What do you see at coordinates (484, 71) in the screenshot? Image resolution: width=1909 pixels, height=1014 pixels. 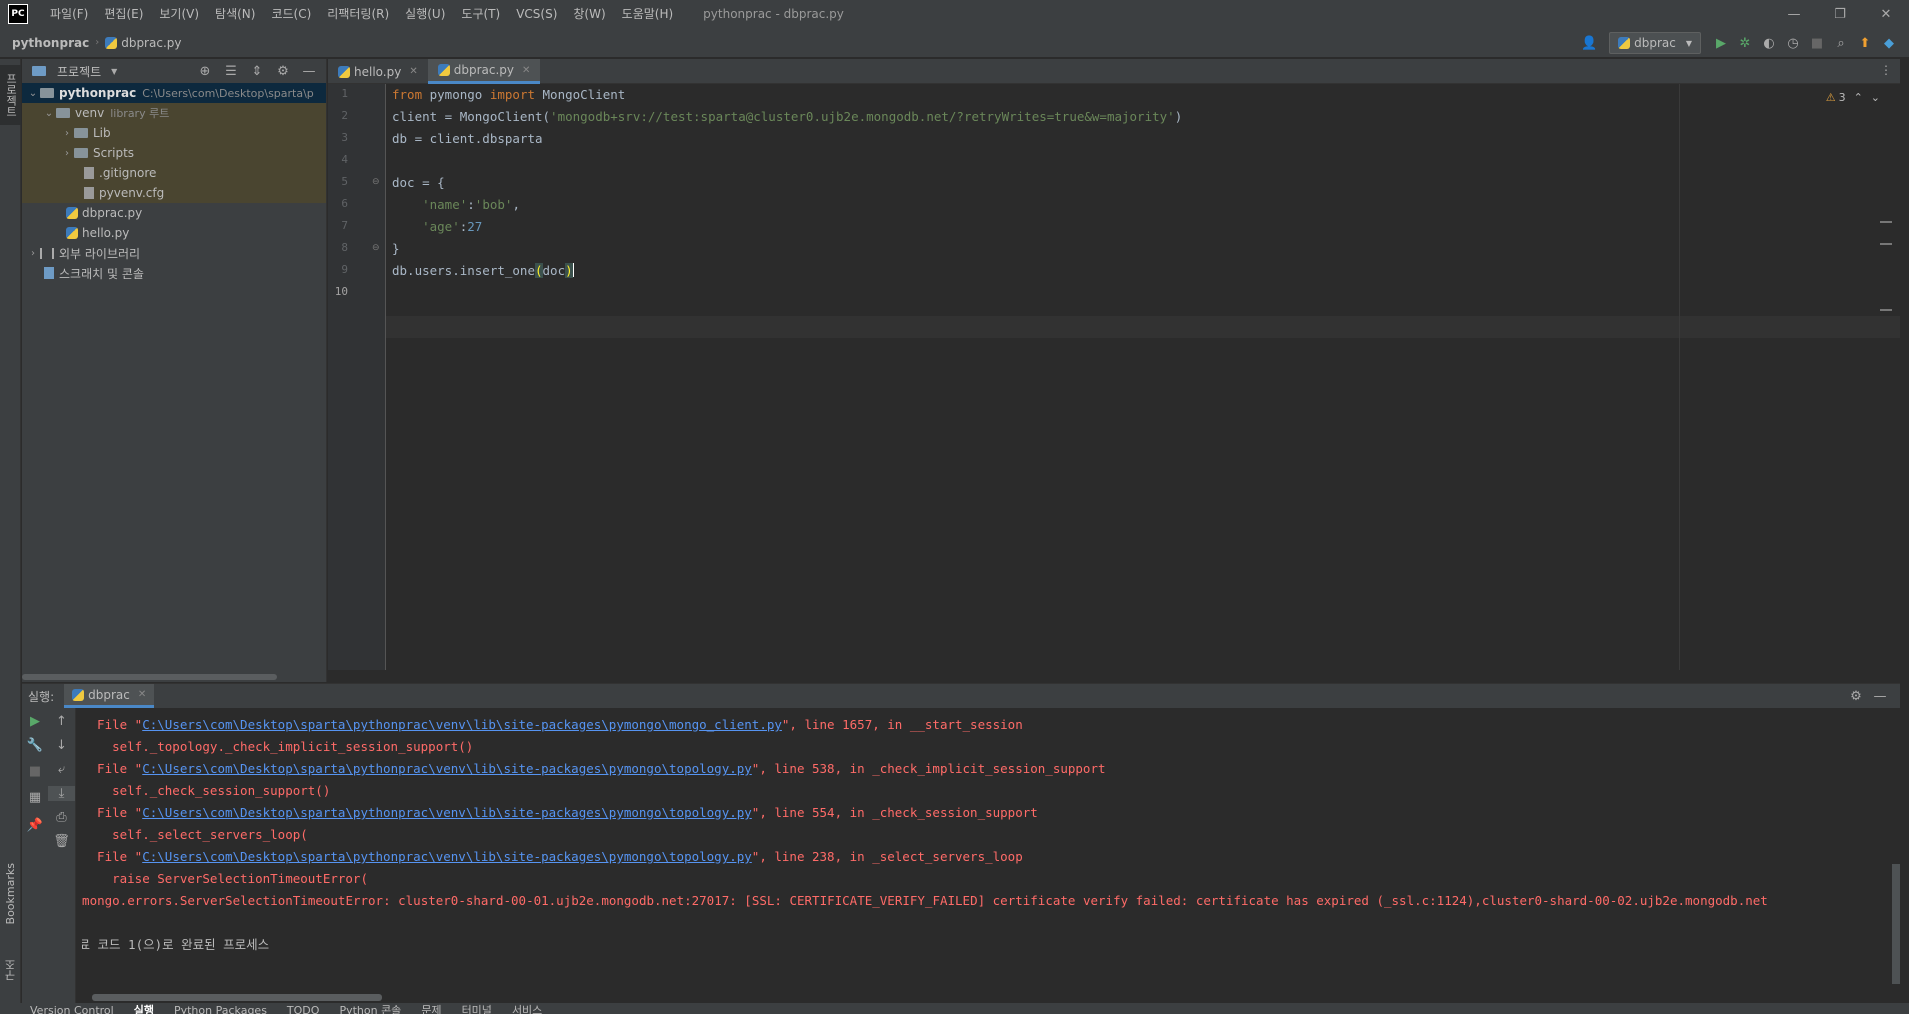 I see `tab-dbprac-py: dbprac.py ✕` at bounding box center [484, 71].